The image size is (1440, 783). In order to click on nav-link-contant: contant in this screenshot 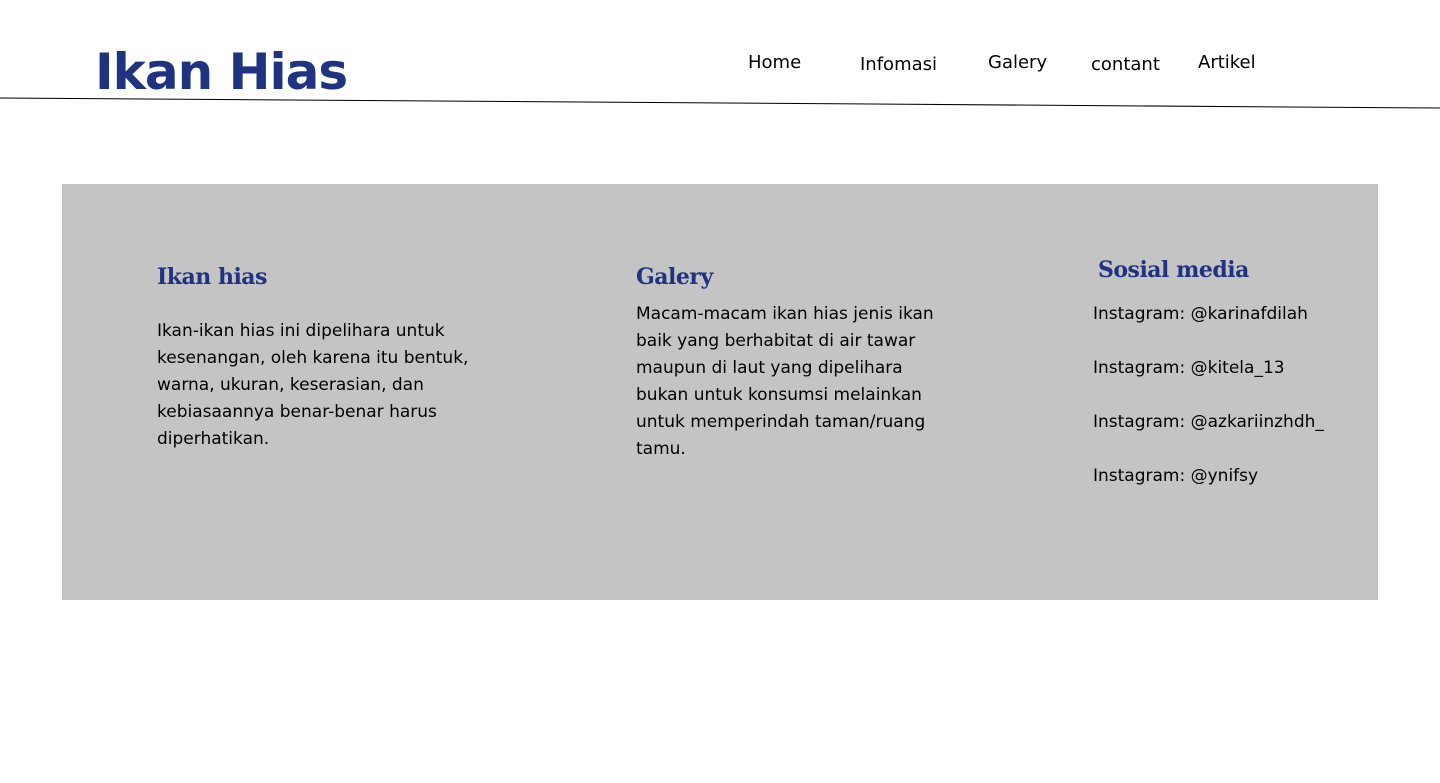, I will do `click(1125, 64)`.